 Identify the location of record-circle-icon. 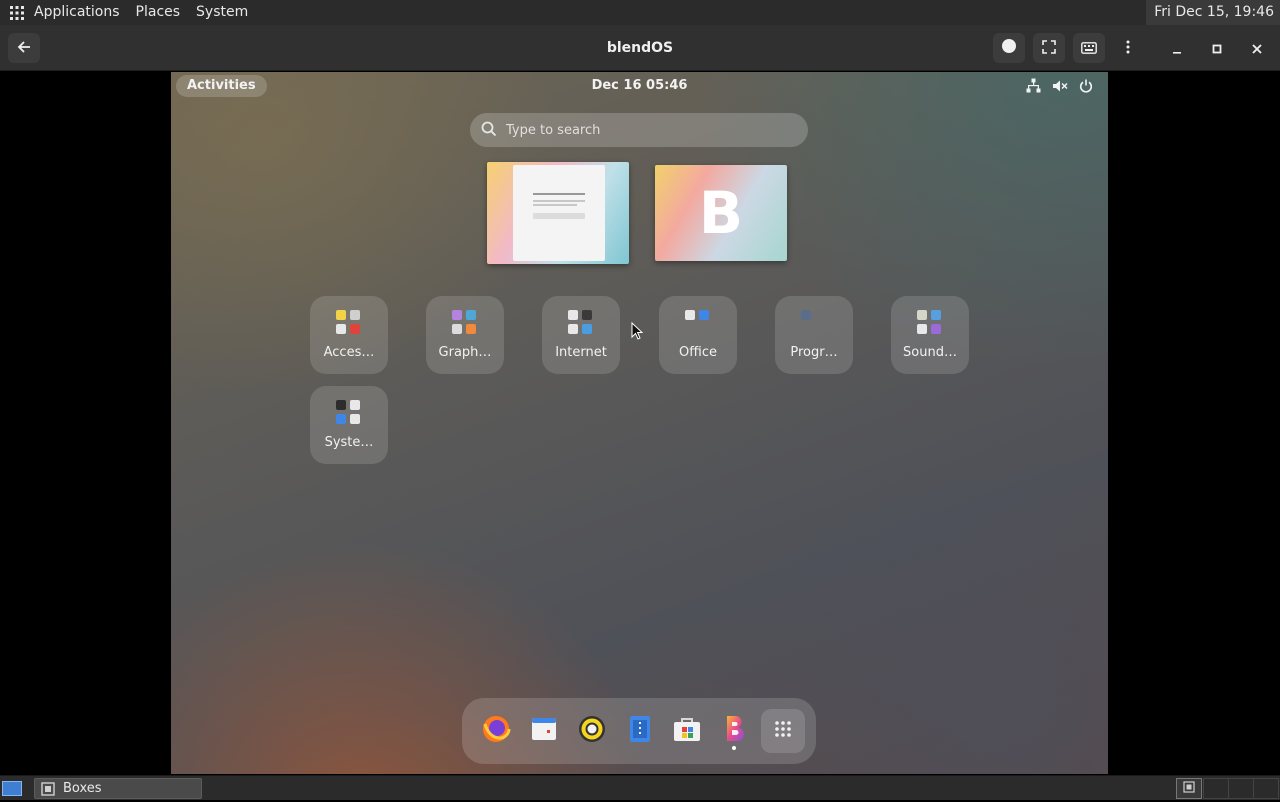
(1009, 48).